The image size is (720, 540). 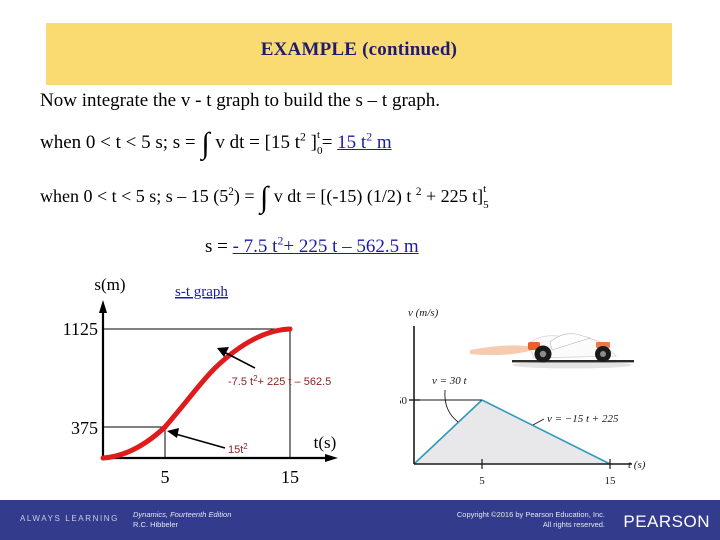 What do you see at coordinates (245, 446) in the screenshot?
I see `st-annotation-1-exp: 2` at bounding box center [245, 446].